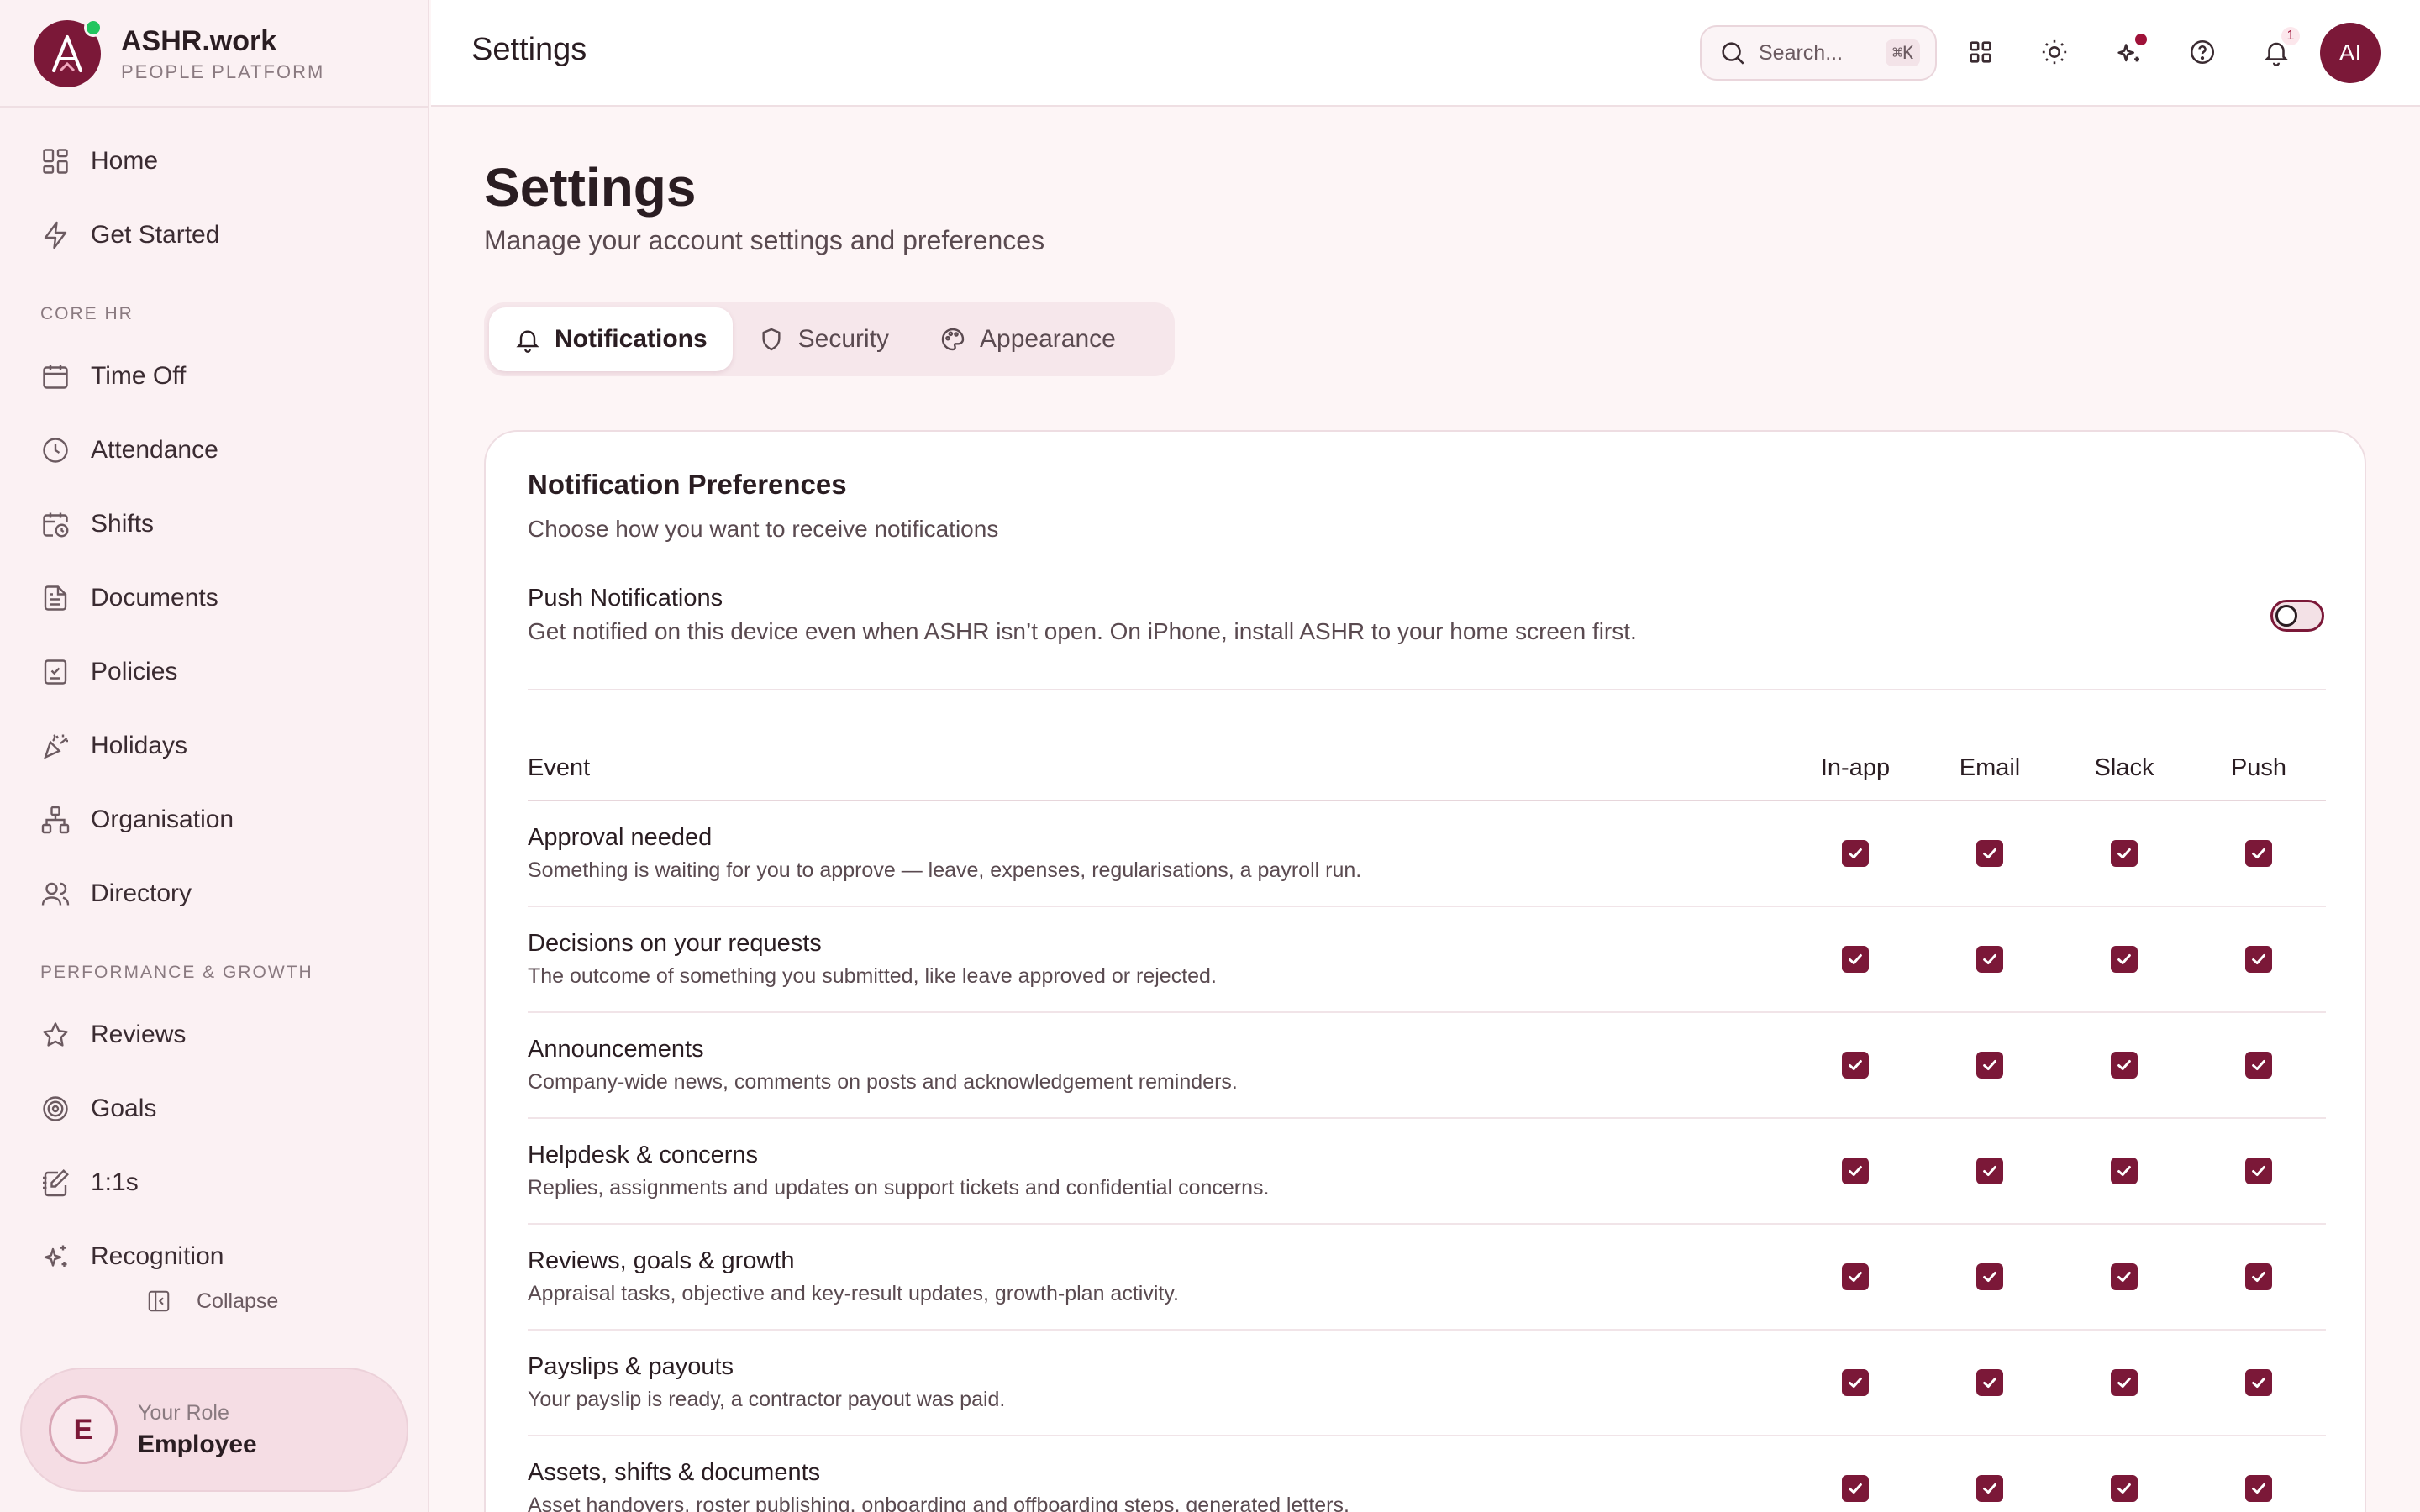  I want to click on collapse-label: Collapse, so click(238, 1301).